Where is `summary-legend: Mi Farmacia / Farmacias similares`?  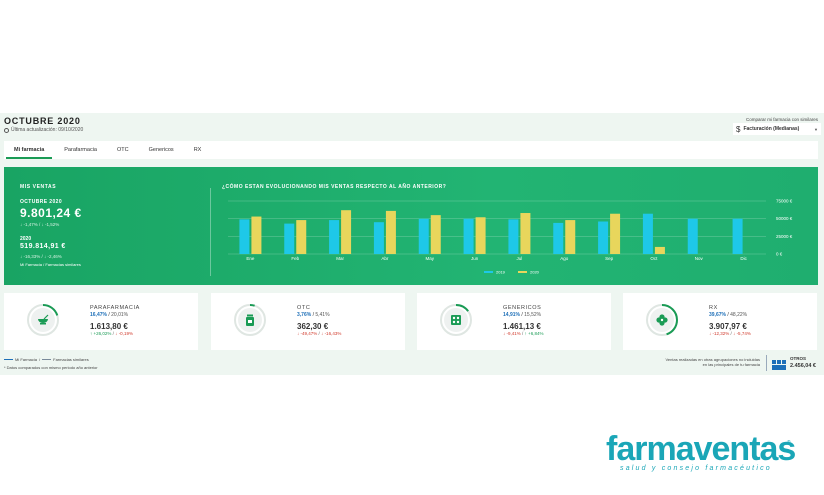 summary-legend: Mi Farmacia / Farmacias similares is located at coordinates (50, 264).